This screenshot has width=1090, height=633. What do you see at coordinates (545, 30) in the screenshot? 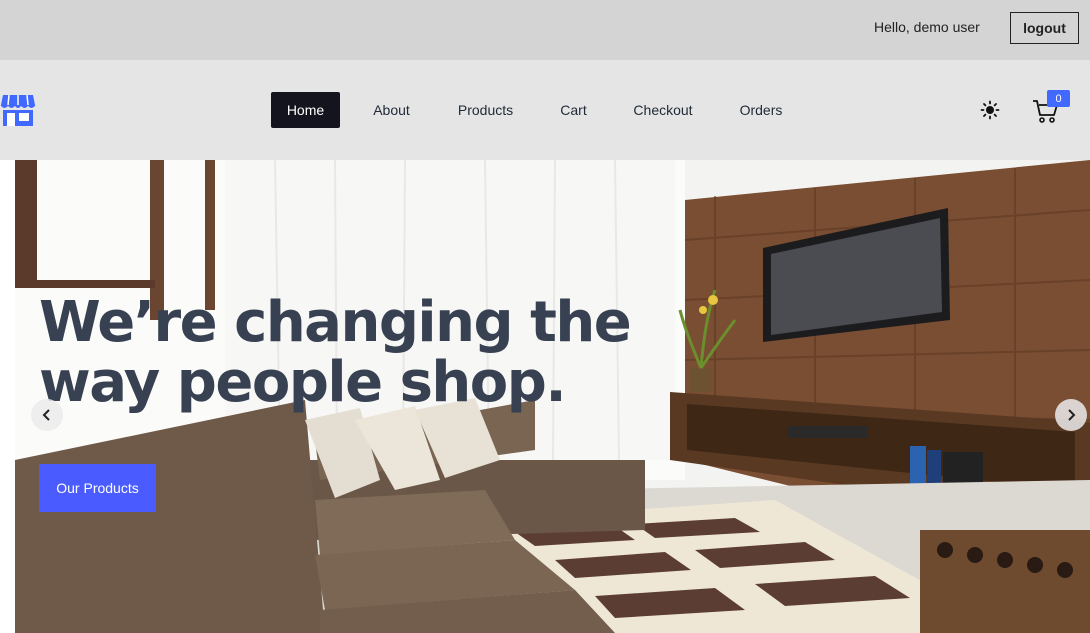
I see `top-bar: Hello, demo user logout` at bounding box center [545, 30].